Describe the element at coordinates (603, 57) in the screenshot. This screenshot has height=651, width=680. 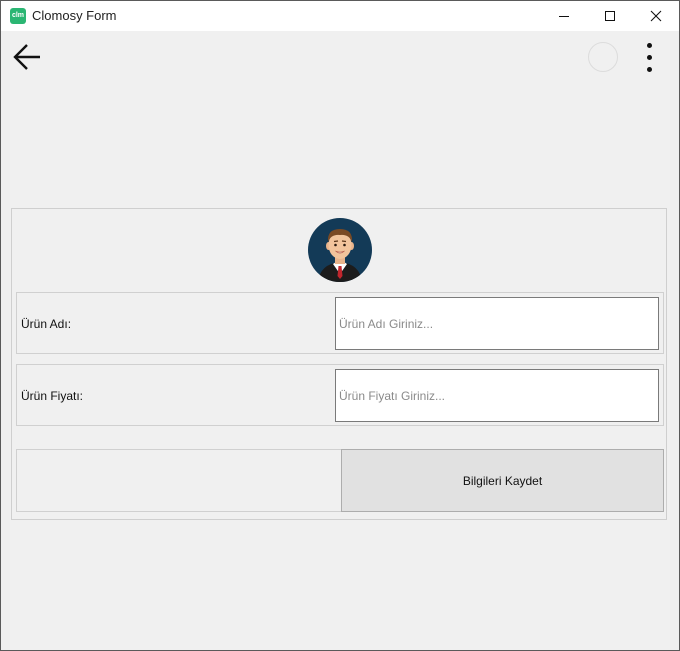
I see `status-circle-button` at that location.